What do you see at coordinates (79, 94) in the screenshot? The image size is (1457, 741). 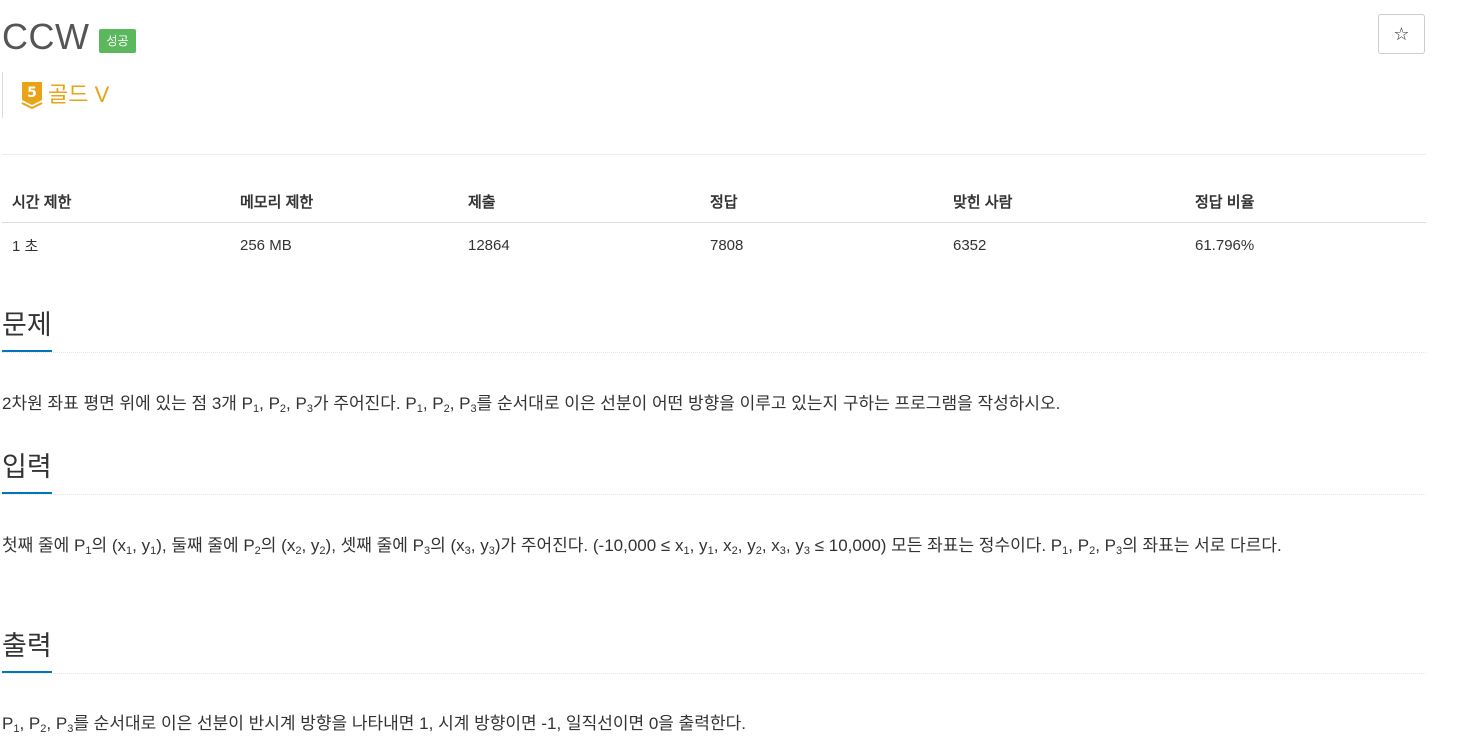 I see `tier-label: 골드 V` at bounding box center [79, 94].